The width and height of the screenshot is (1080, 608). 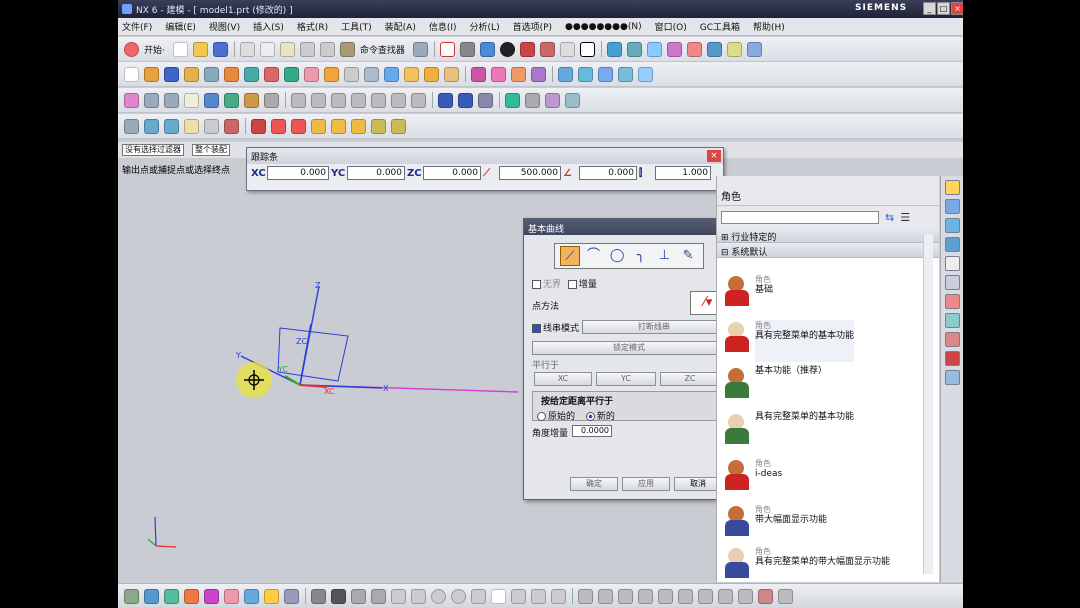 I want to click on studio-surface-icon, so click(x=605, y=74).